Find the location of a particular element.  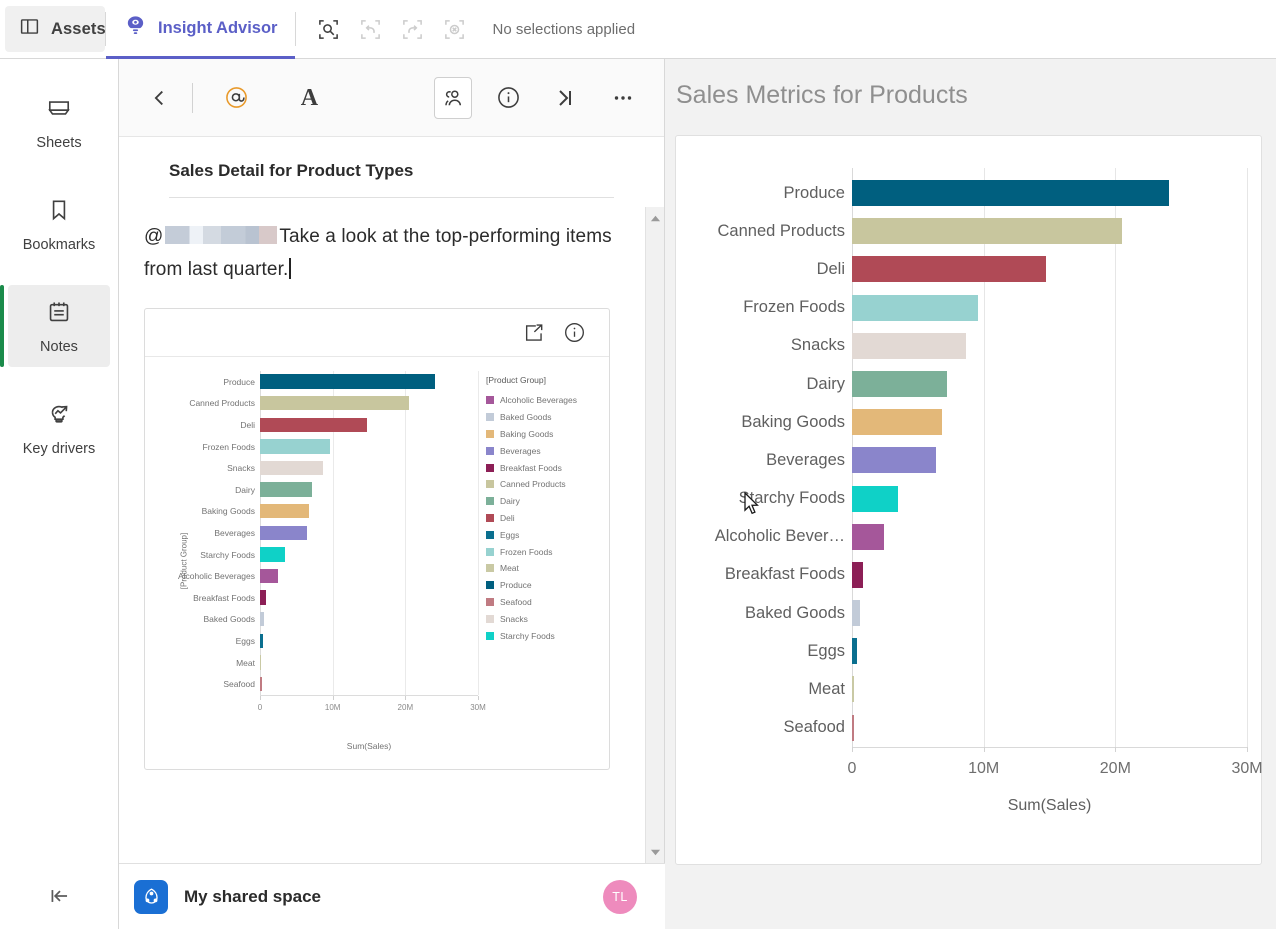

assets-label: Assets is located at coordinates (78, 28).